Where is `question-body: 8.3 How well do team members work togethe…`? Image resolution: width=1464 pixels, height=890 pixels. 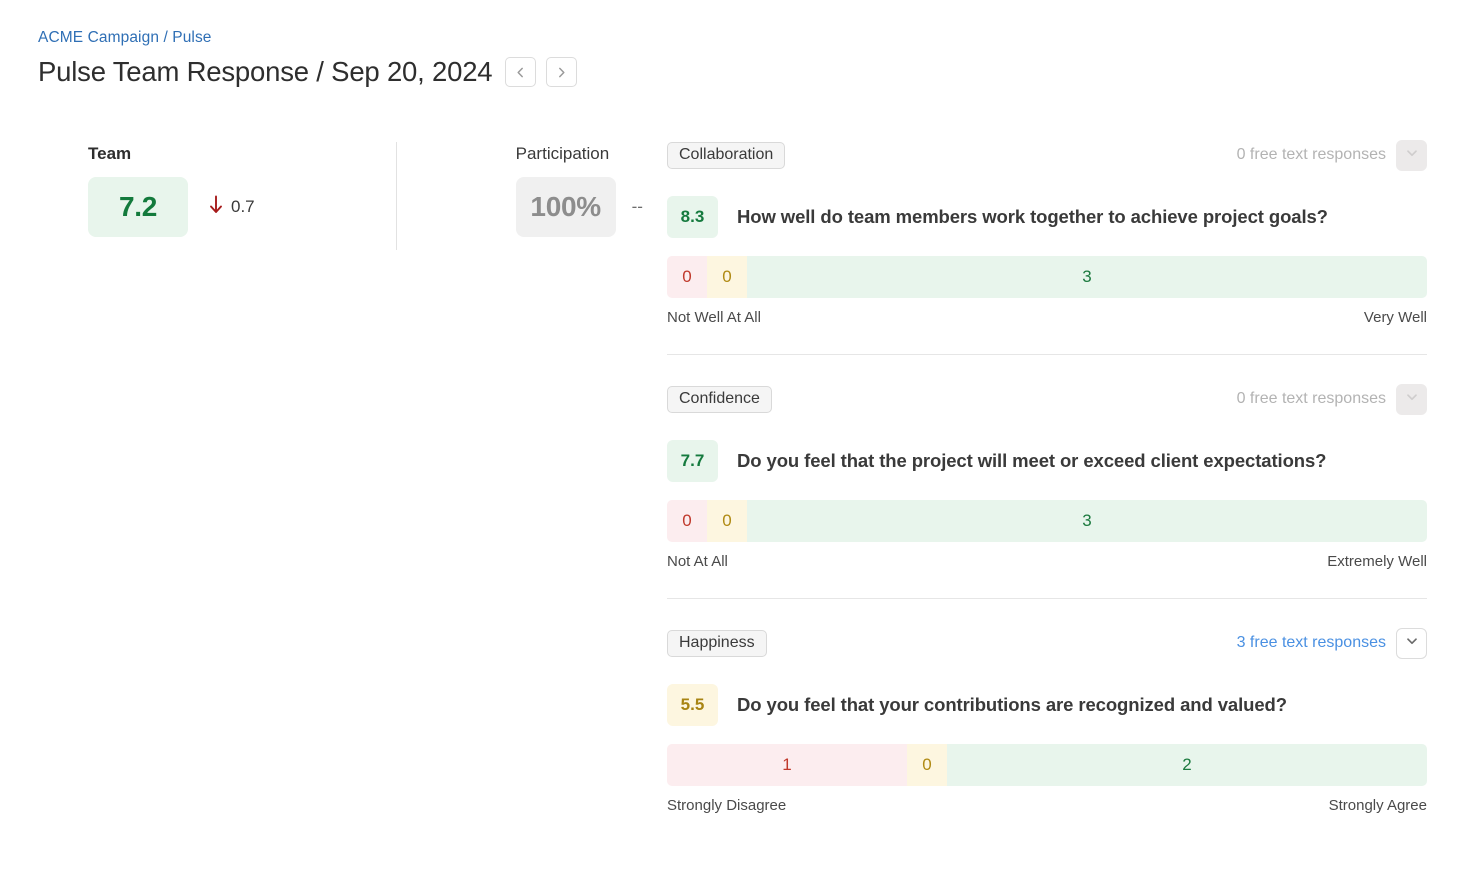 question-body: 8.3 How well do team members work togethe… is located at coordinates (1047, 217).